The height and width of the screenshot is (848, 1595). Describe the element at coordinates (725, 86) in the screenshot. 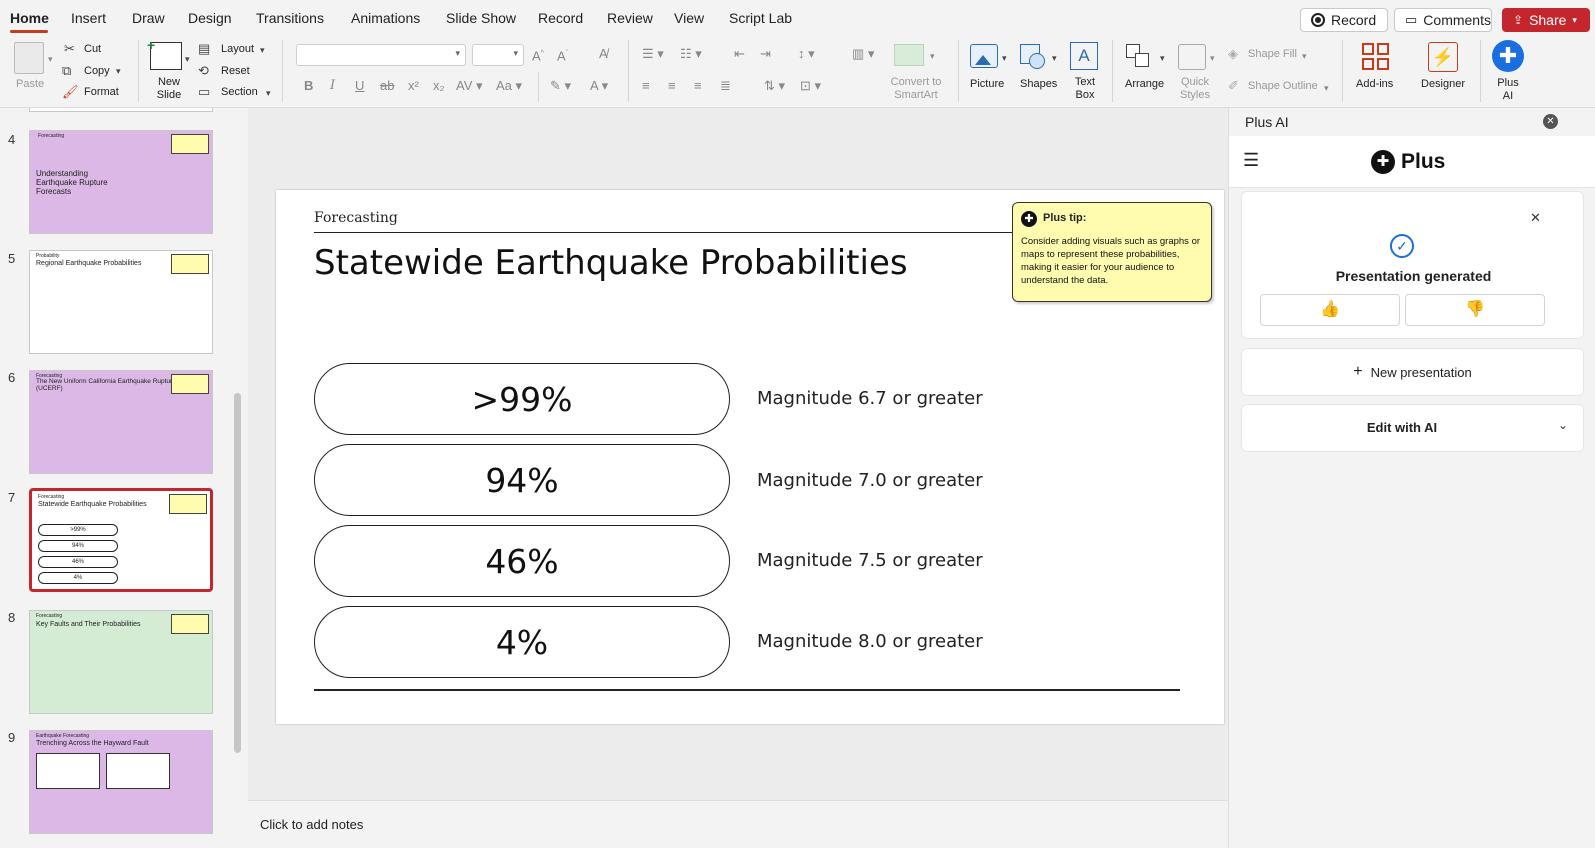

I see `justify-icon: ≣` at that location.